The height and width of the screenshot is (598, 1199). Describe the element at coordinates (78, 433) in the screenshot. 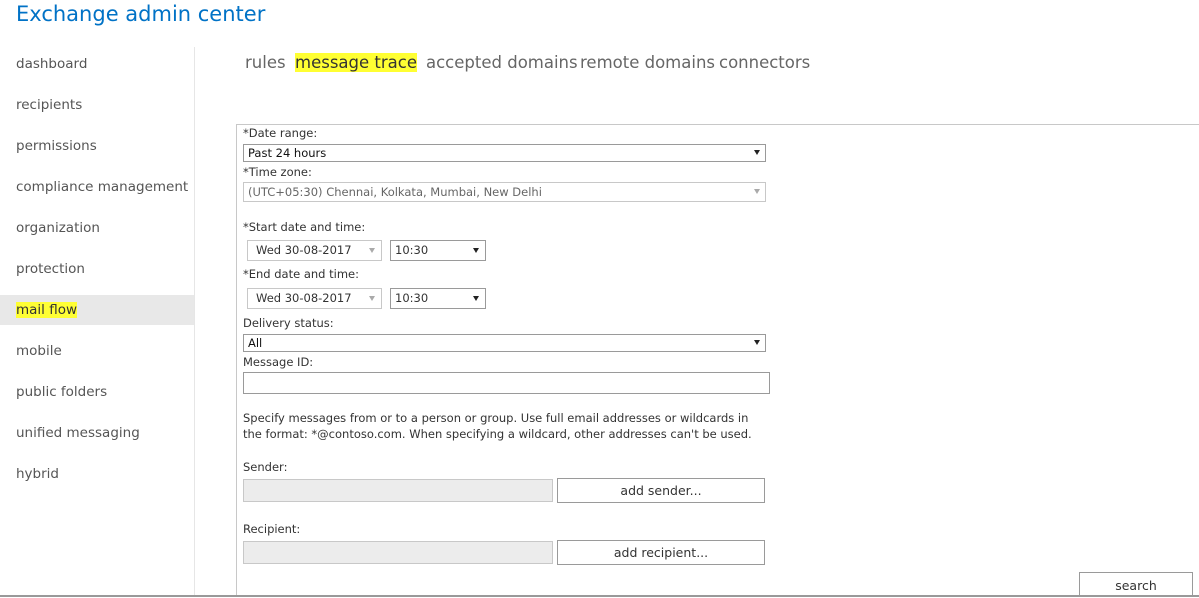

I see `sidebar-item-label: unified messaging` at that location.